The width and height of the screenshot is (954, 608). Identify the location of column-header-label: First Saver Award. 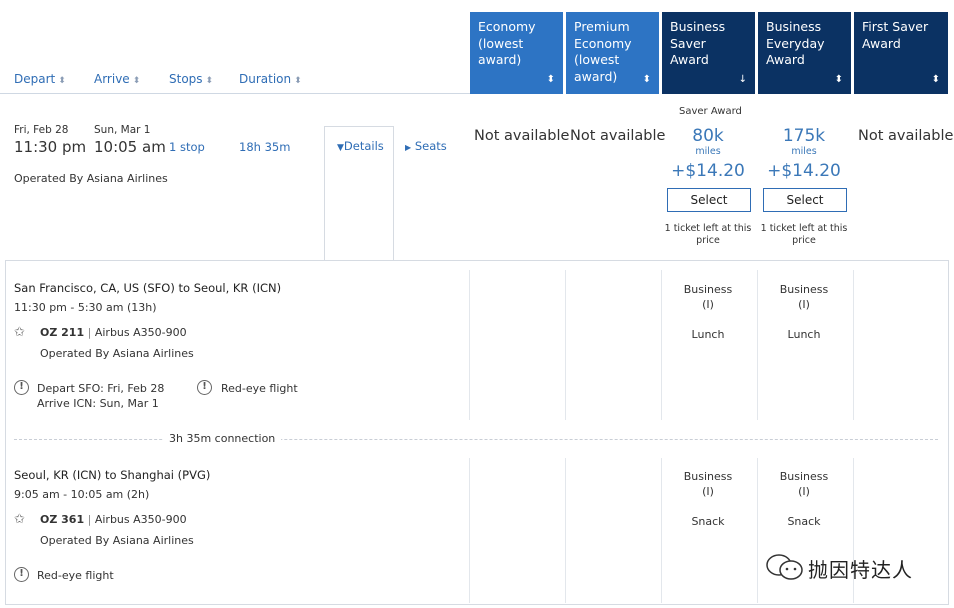
(895, 35).